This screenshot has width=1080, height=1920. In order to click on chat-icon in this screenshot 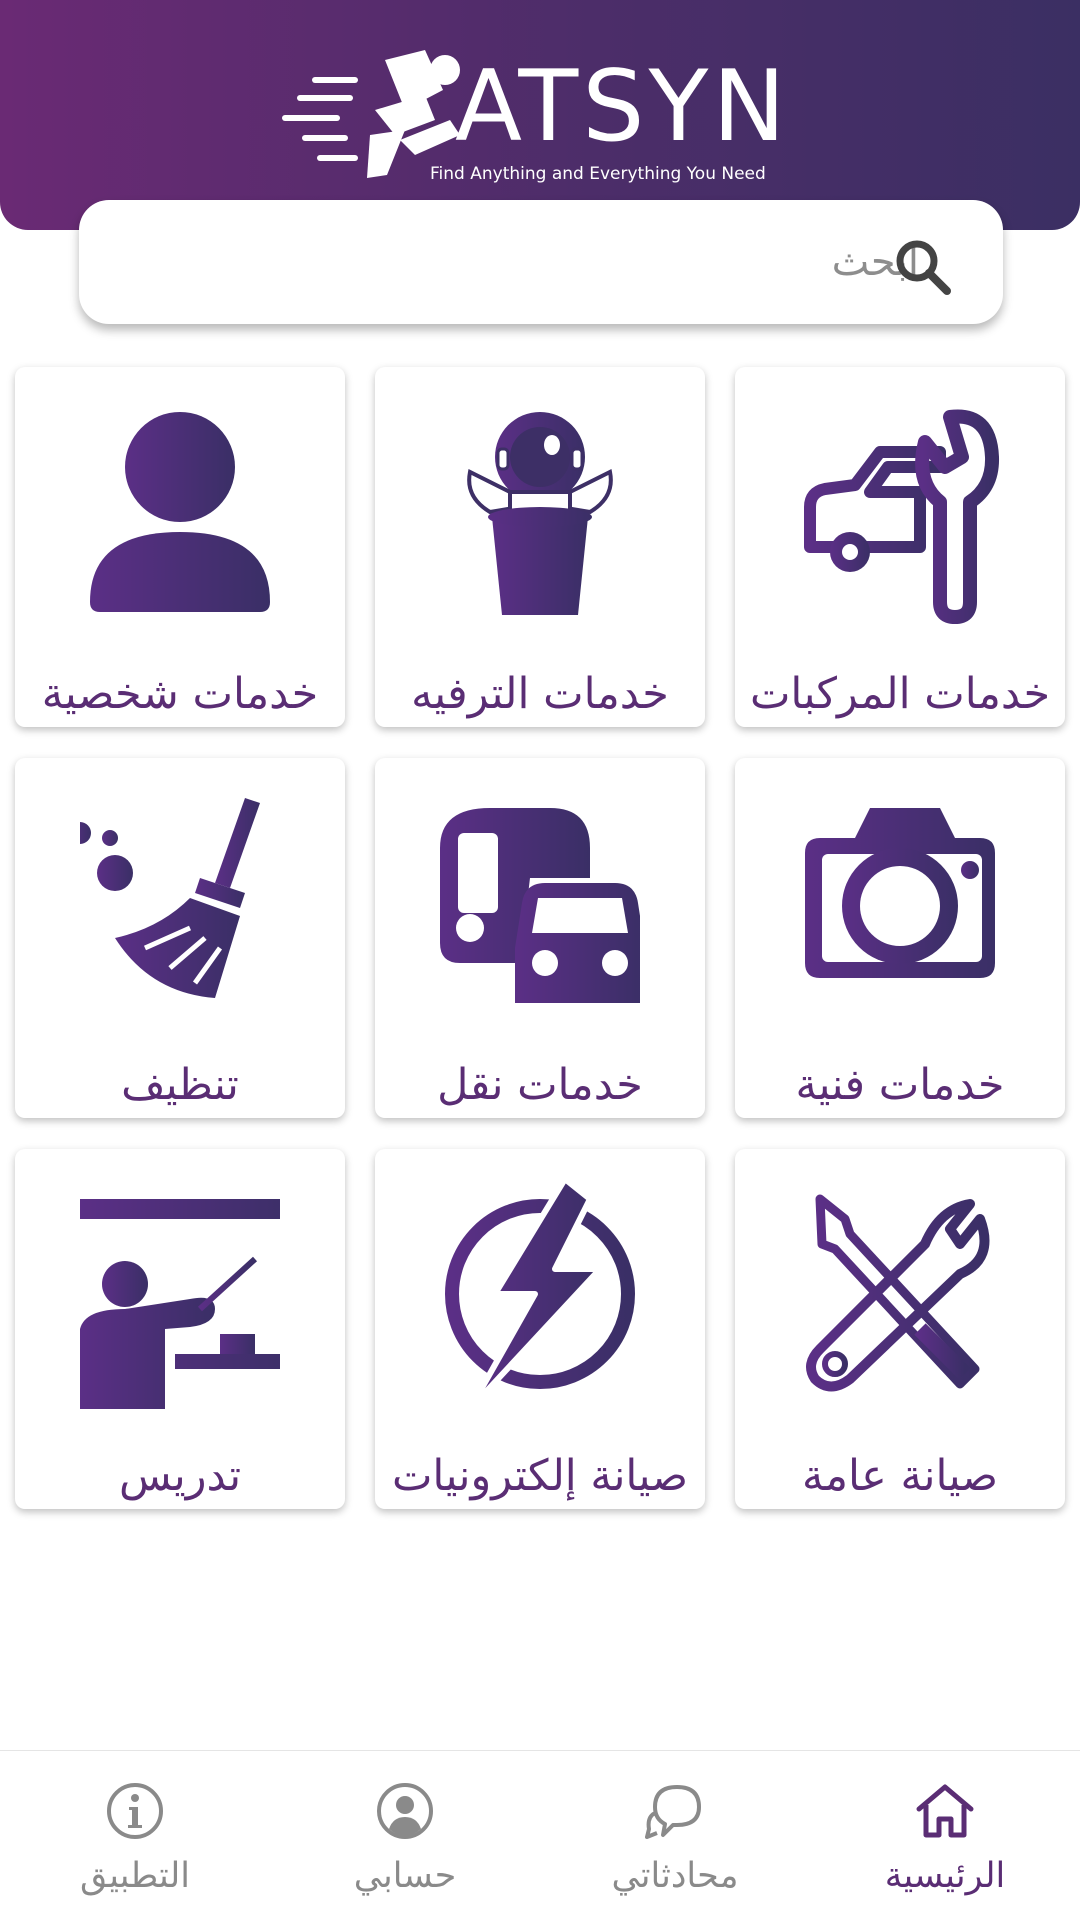, I will do `click(673, 1812)`.